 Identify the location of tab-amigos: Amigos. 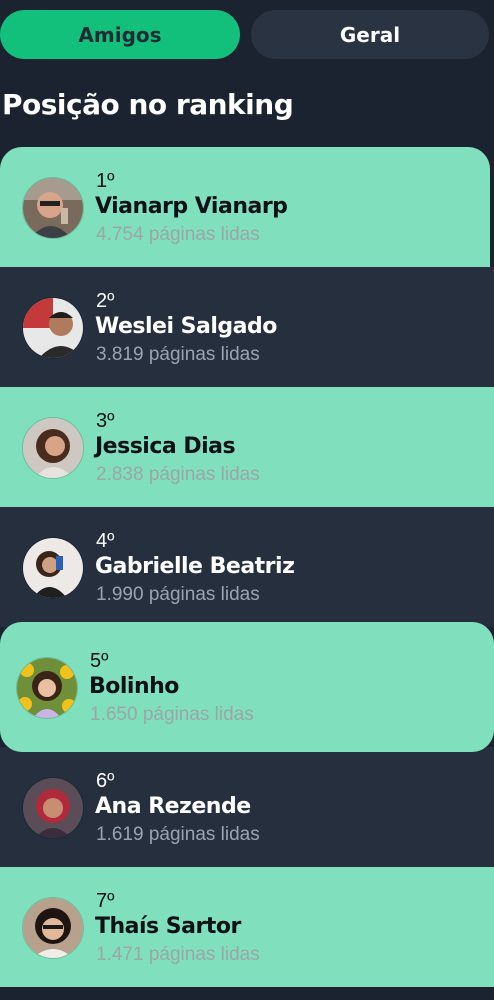
(120, 34).